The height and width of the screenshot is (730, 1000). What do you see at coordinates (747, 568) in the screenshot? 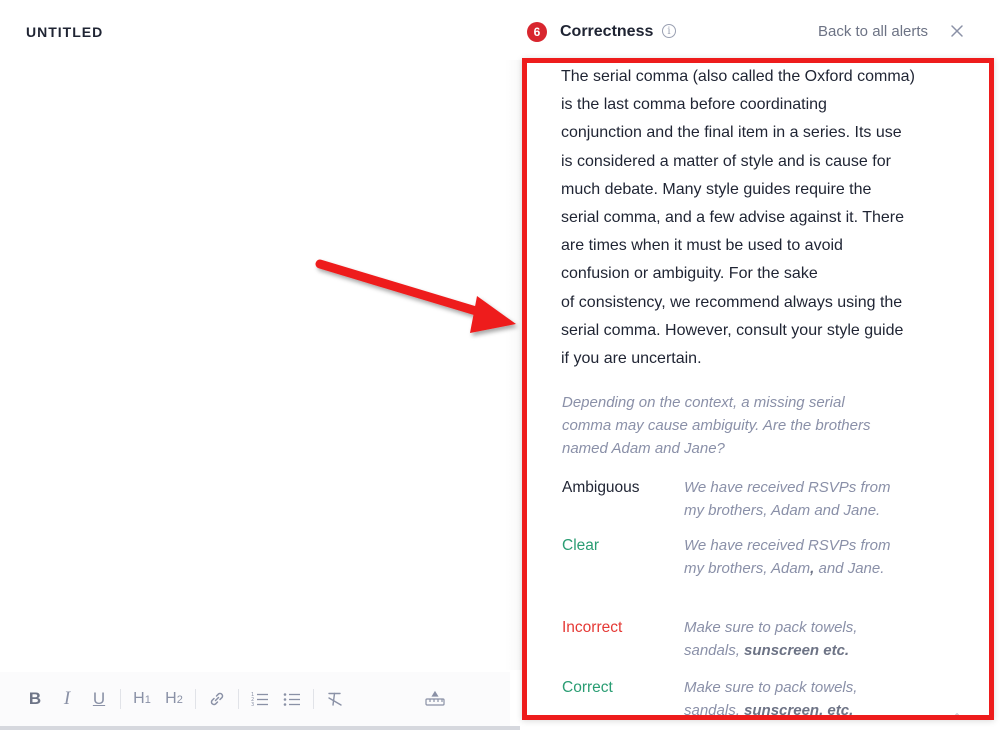
I see `example-line: my brothers, Adam` at bounding box center [747, 568].